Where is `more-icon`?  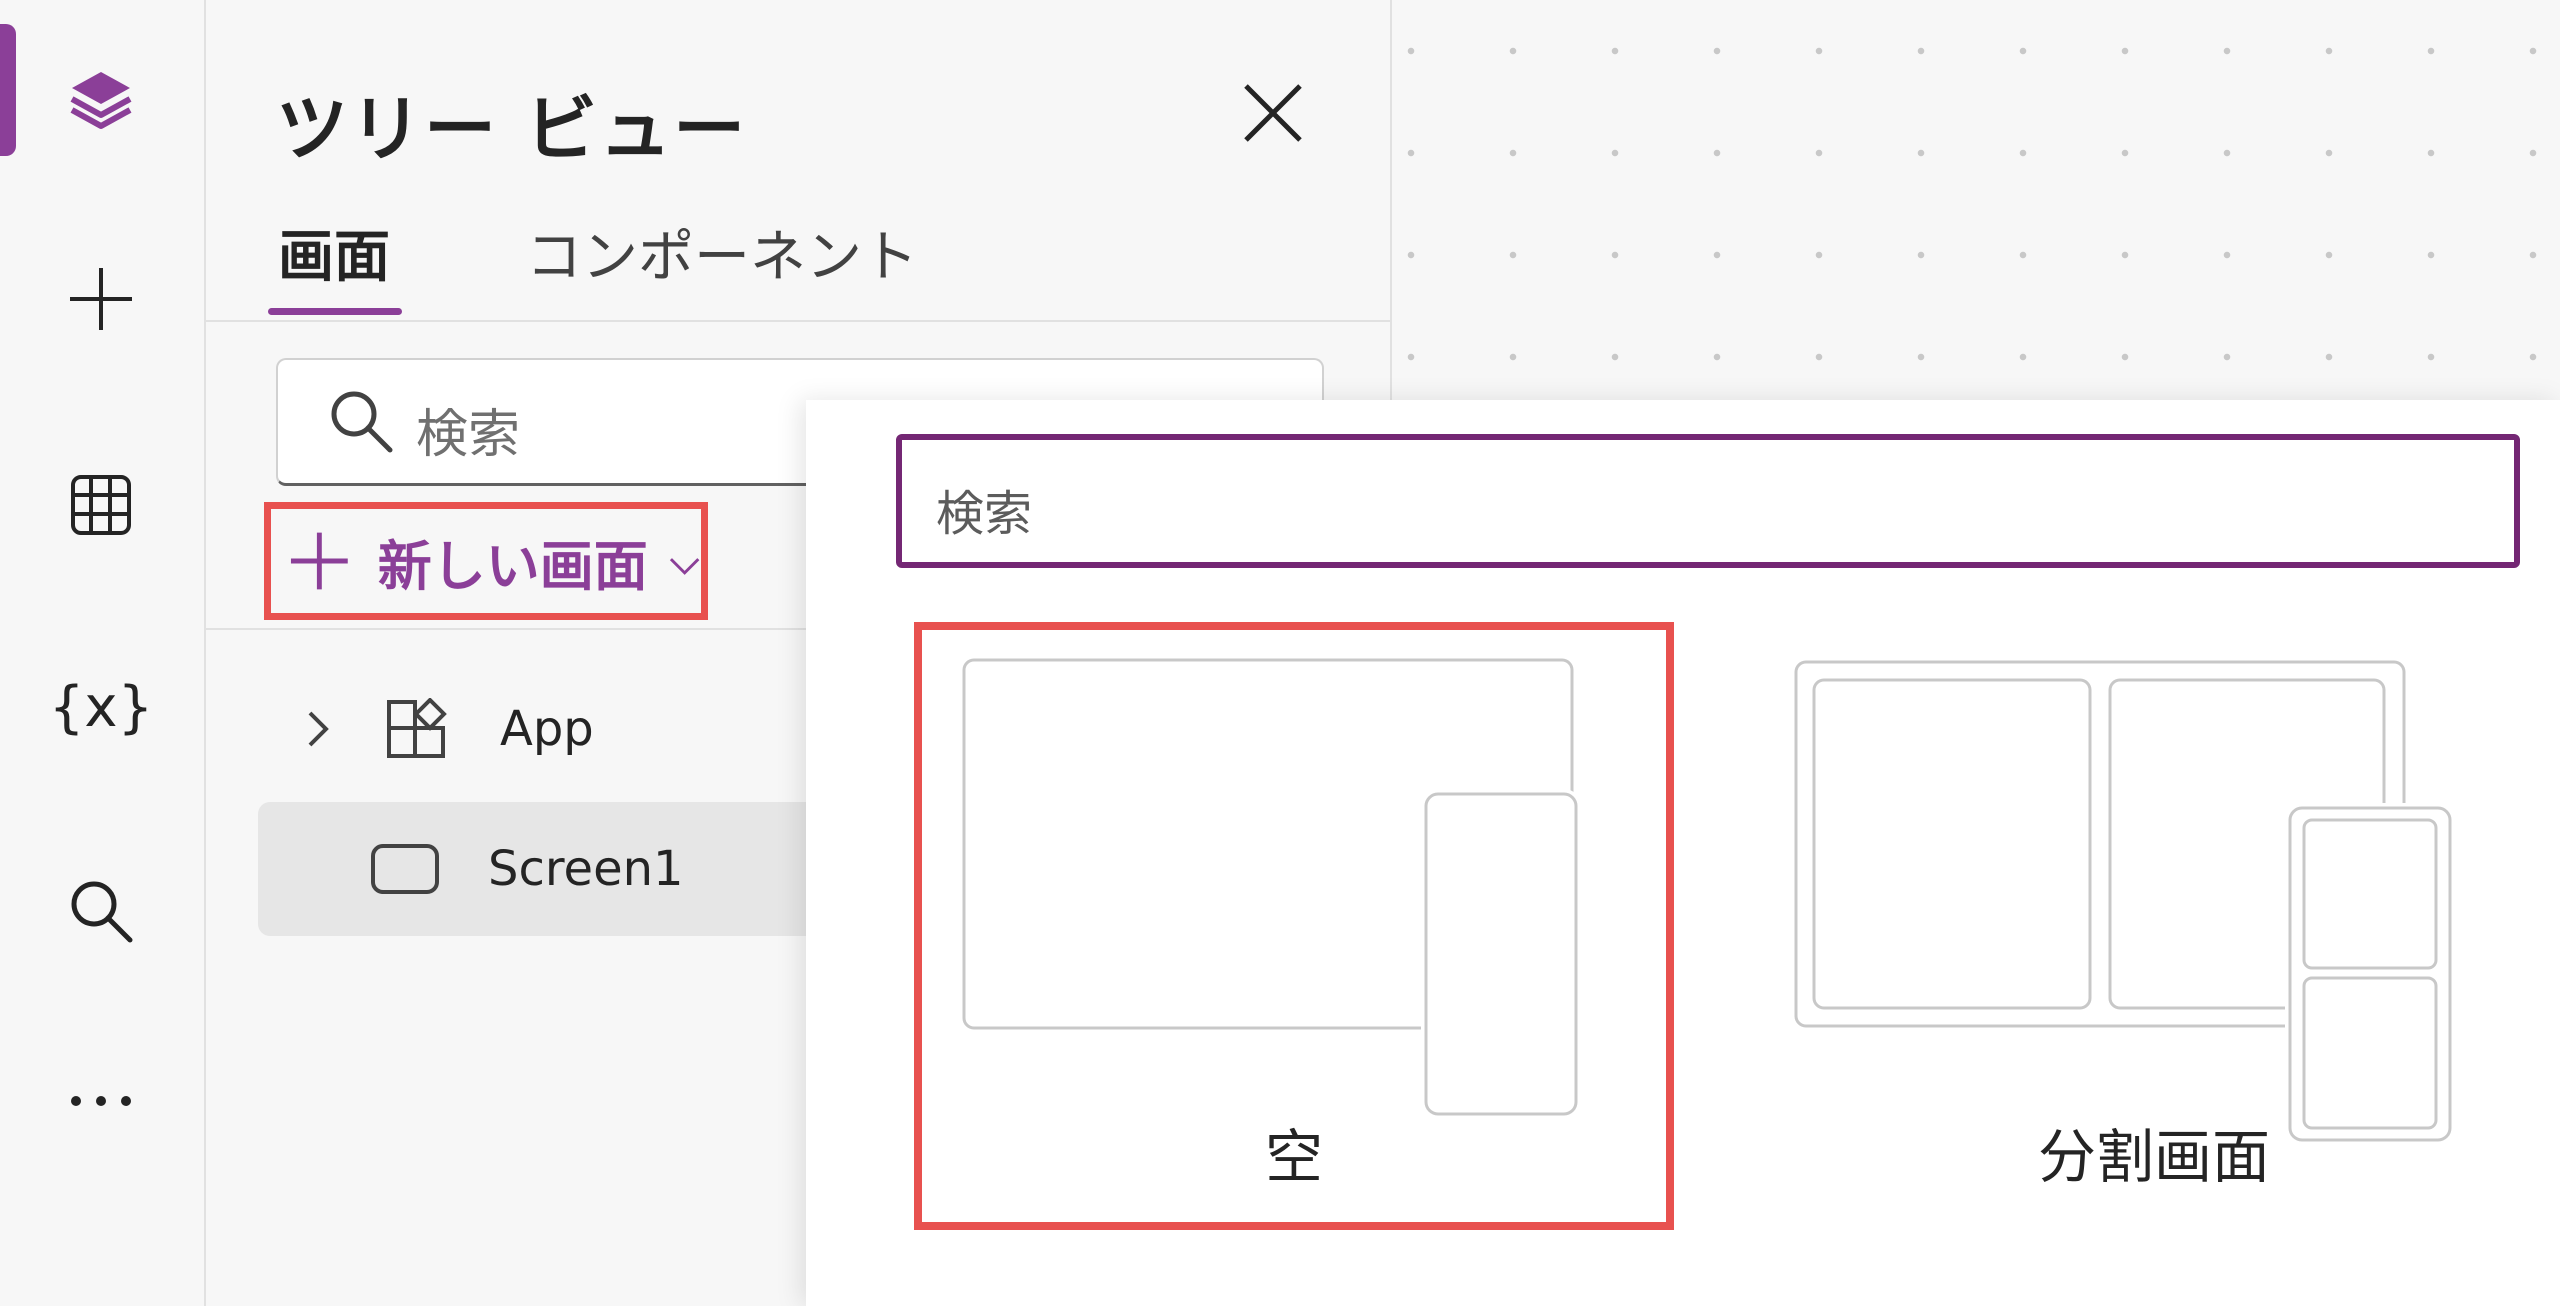 more-icon is located at coordinates (101, 1101).